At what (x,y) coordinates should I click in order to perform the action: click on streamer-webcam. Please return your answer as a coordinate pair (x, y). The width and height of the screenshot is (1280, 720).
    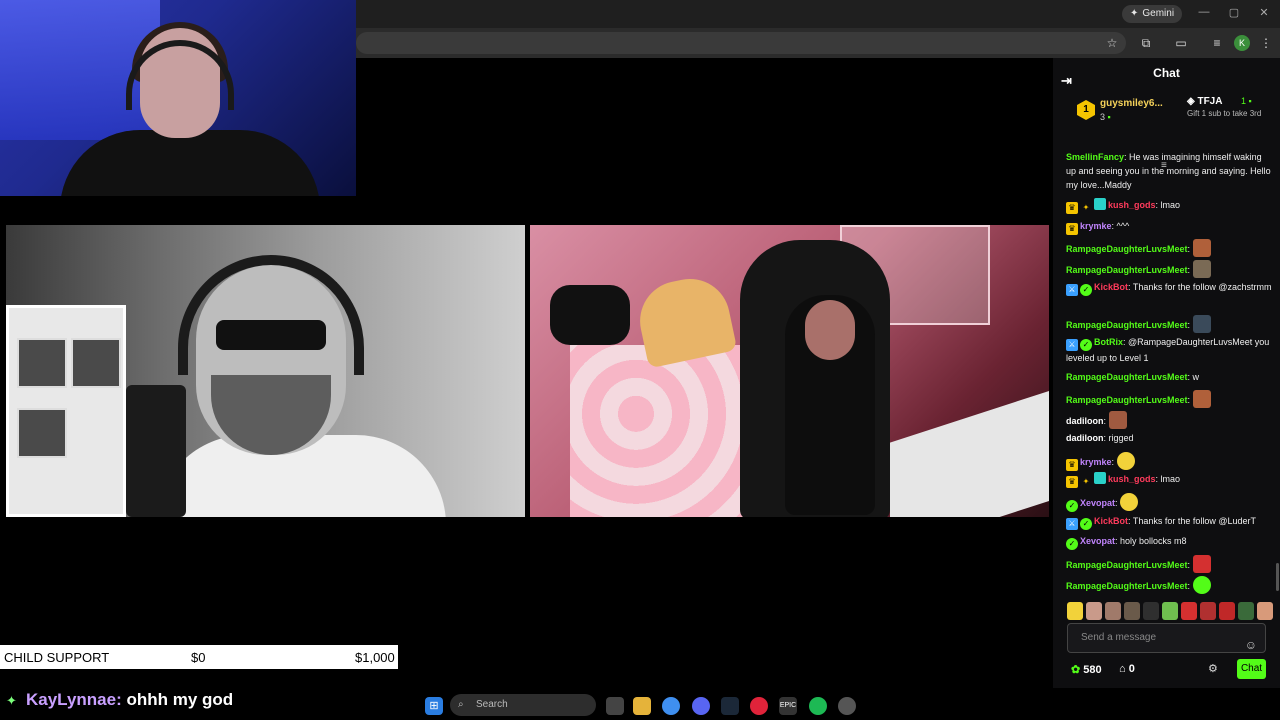
    Looking at the image, I should click on (178, 98).